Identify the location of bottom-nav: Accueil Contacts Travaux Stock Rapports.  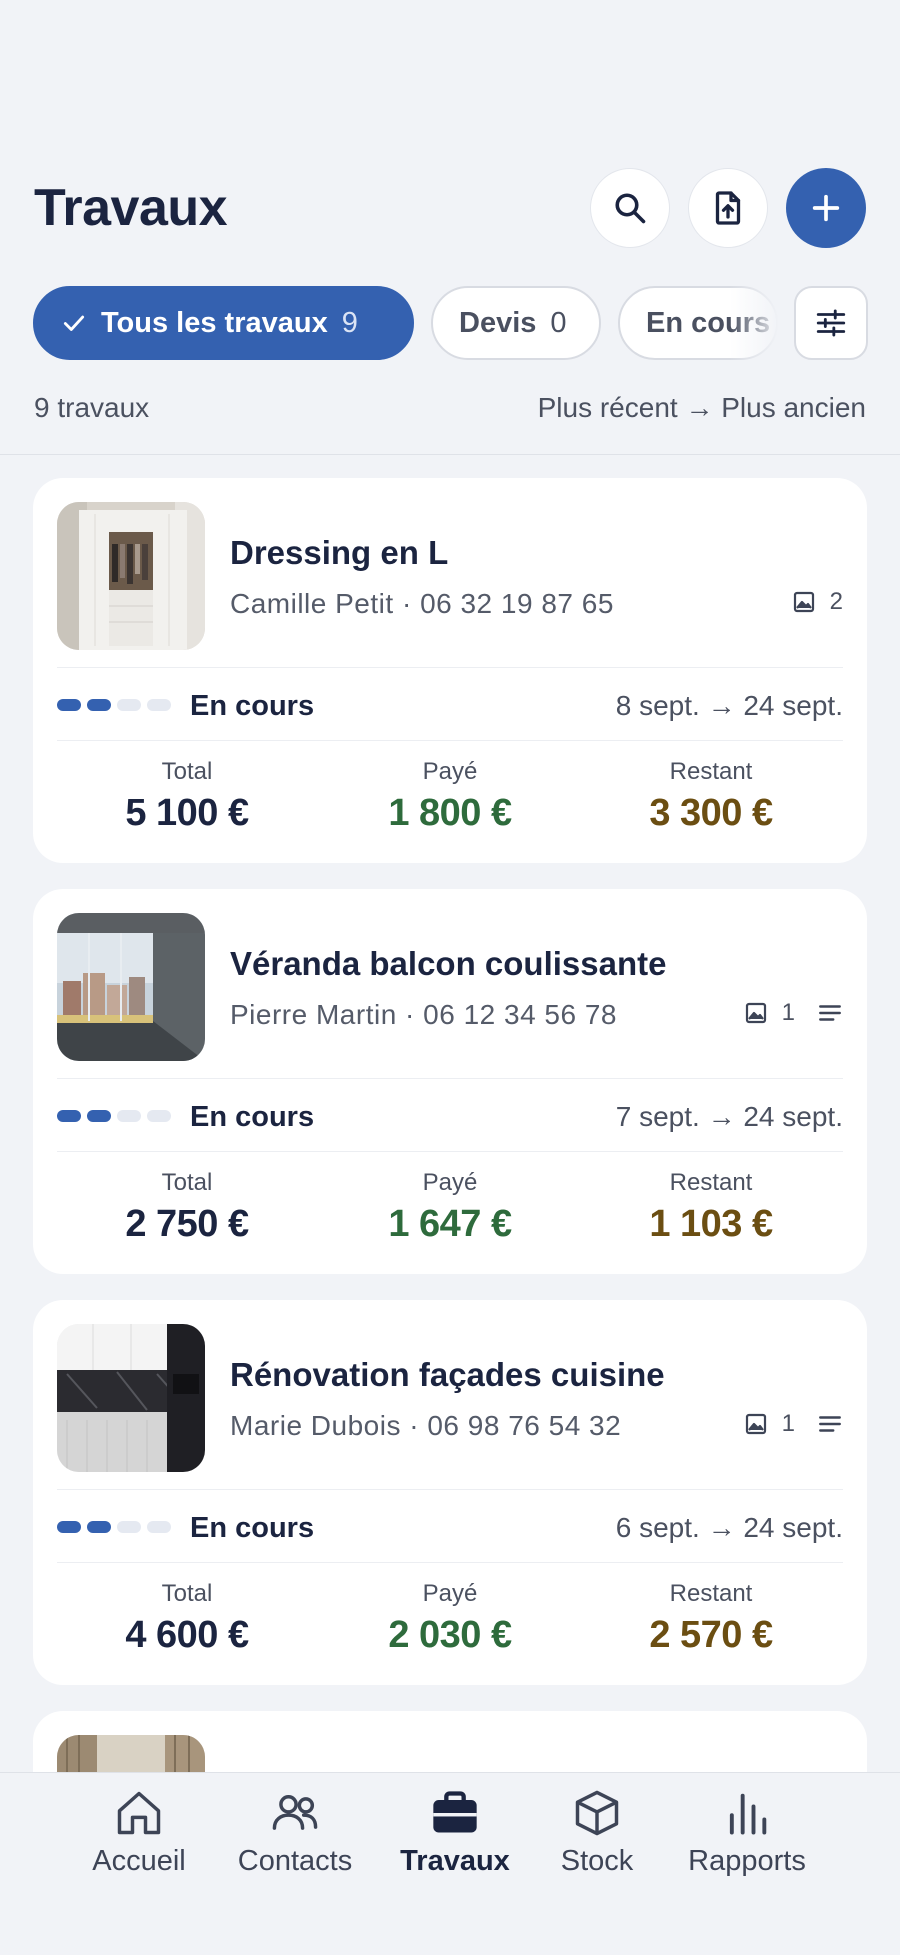
(450, 1863).